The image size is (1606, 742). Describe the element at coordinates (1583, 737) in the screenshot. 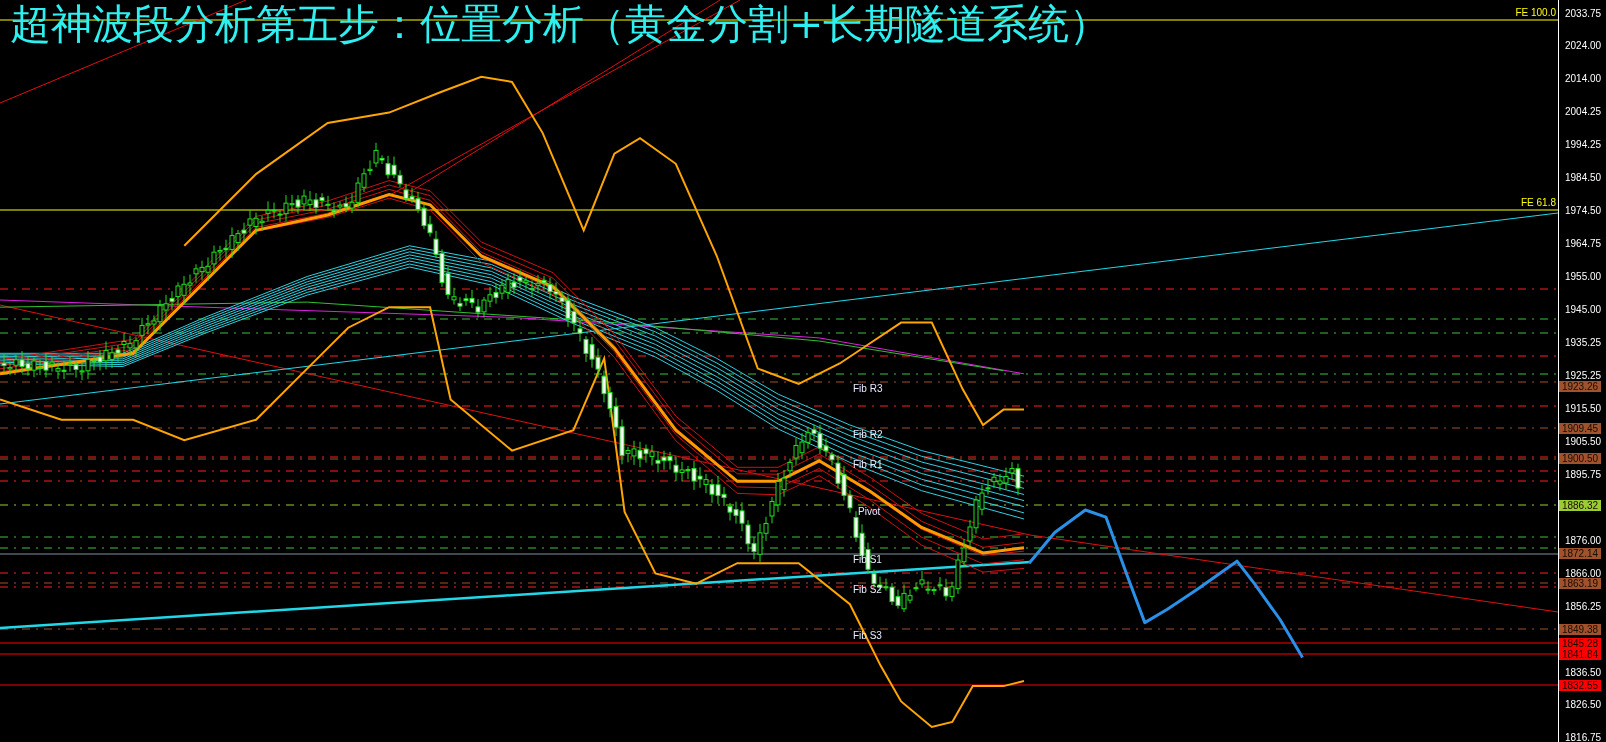

I see `price-tick-label: 1816.75` at that location.